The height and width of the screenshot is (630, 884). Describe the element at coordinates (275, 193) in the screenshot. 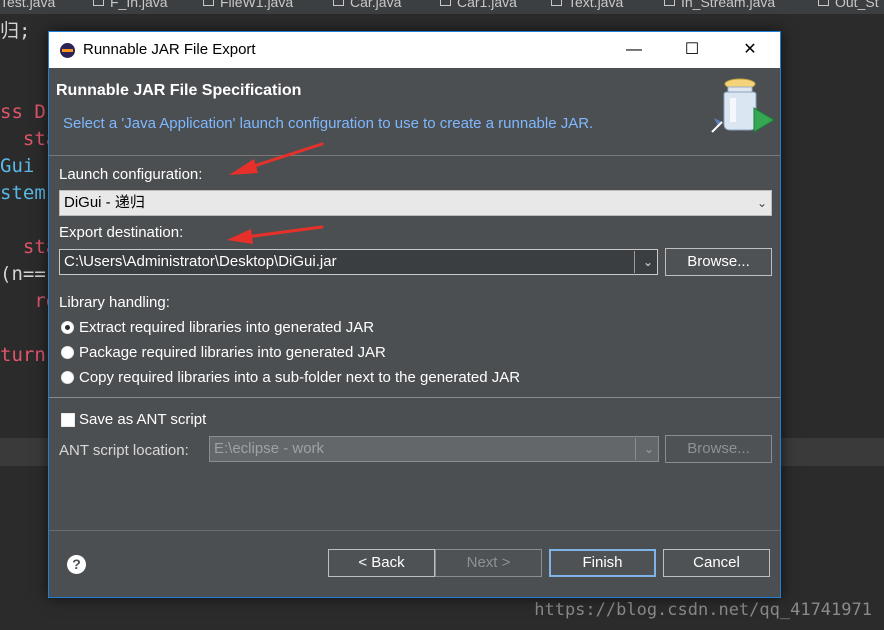

I see `annotation-arrows` at that location.